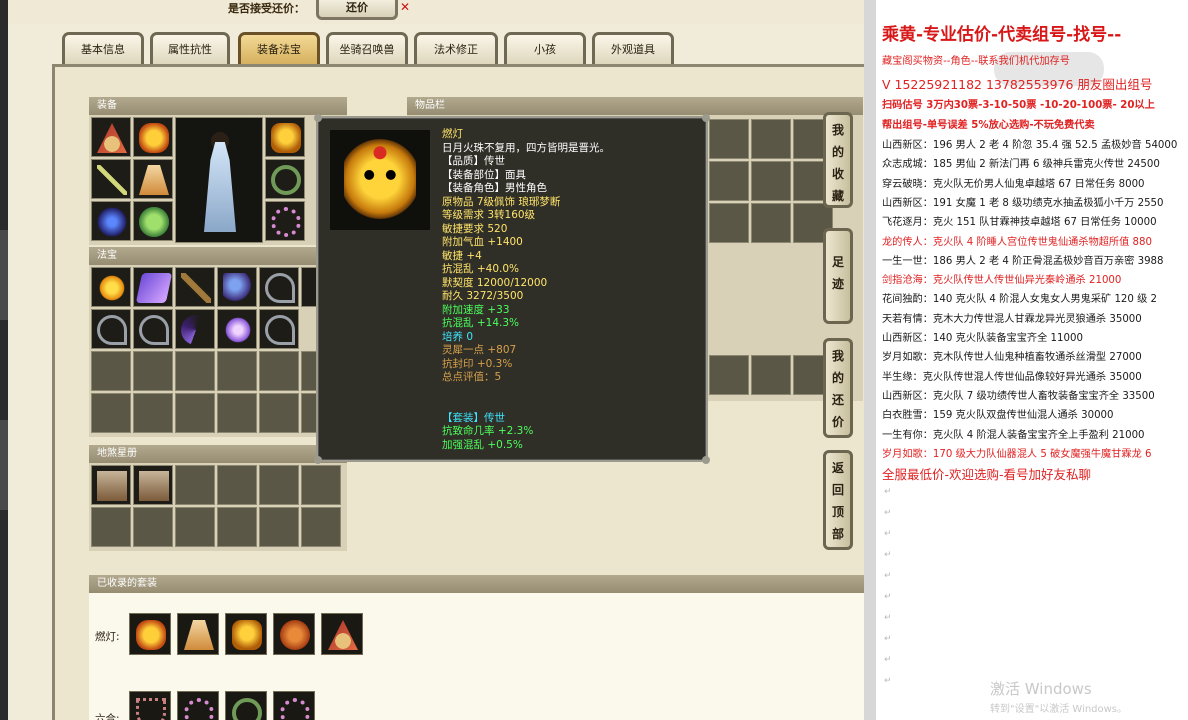 The height and width of the screenshot is (720, 1188). I want to click on tab-basic-info: 基本信息, so click(103, 49).